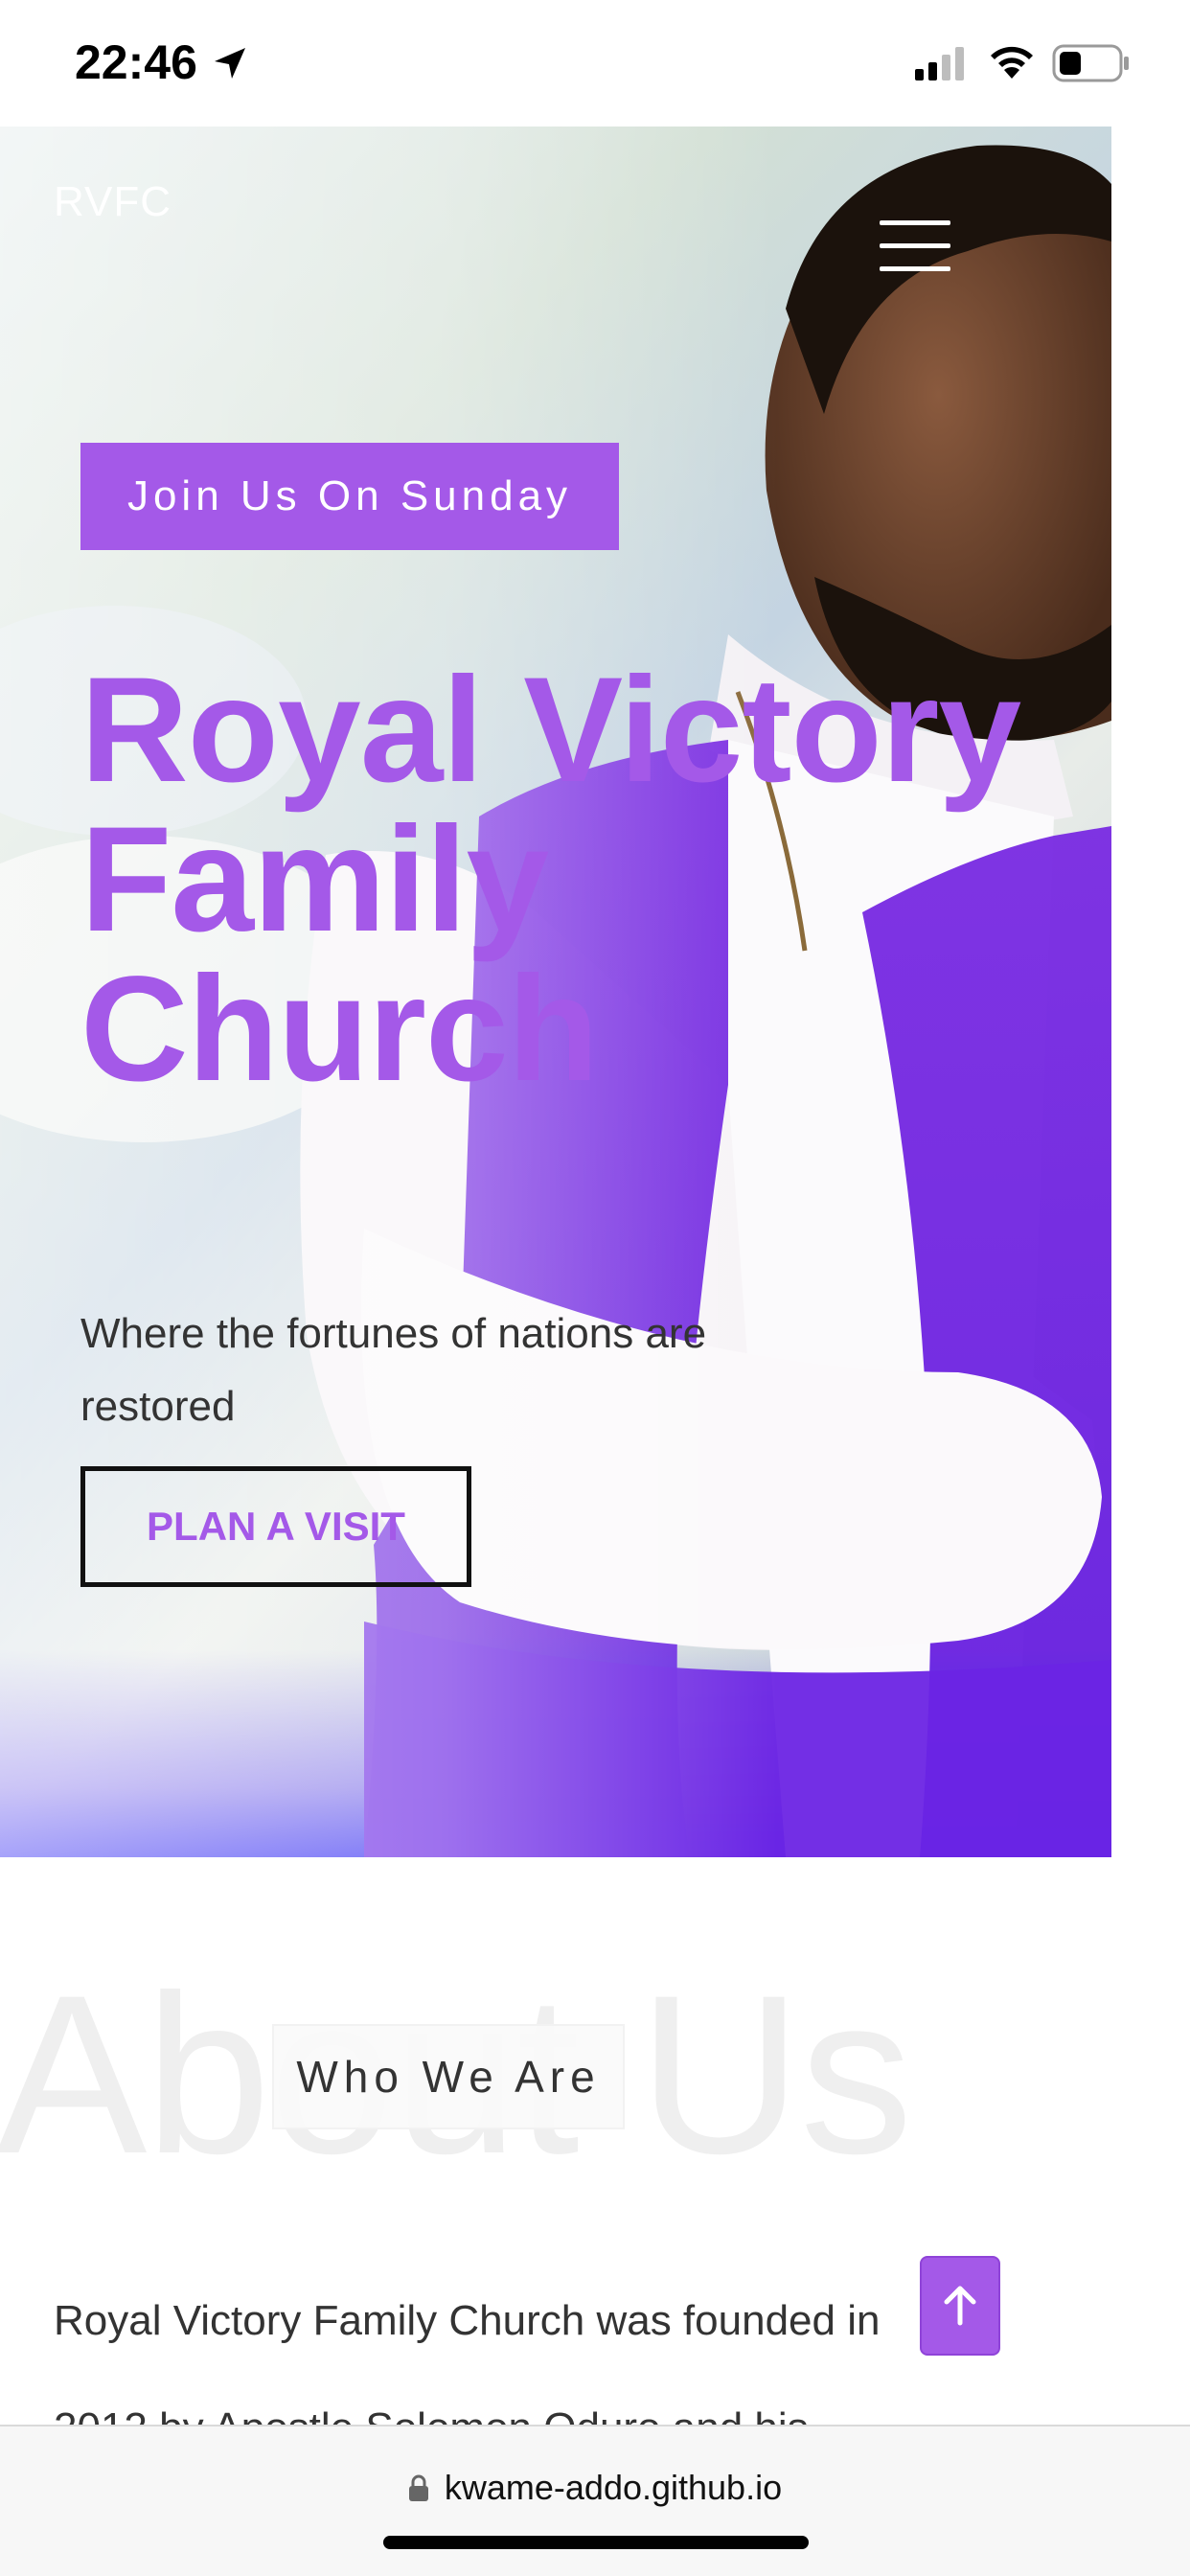 This screenshot has width=1190, height=2576. What do you see at coordinates (449, 2076) in the screenshot?
I see `who-we-are-label: Who We Are` at bounding box center [449, 2076].